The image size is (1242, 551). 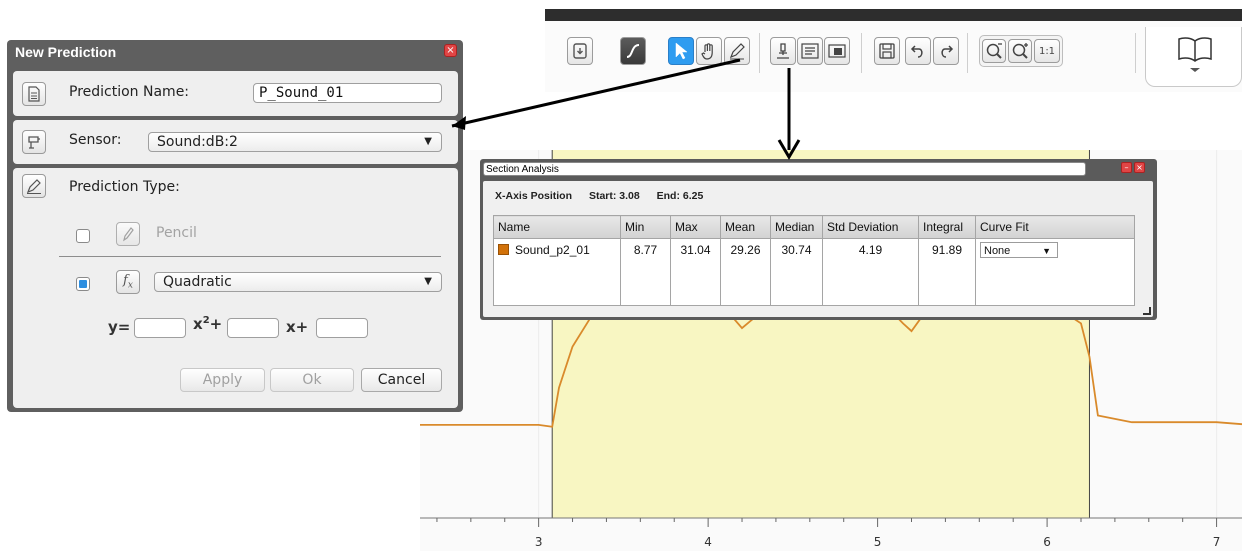 I want to click on snapshot-button, so click(x=837, y=51).